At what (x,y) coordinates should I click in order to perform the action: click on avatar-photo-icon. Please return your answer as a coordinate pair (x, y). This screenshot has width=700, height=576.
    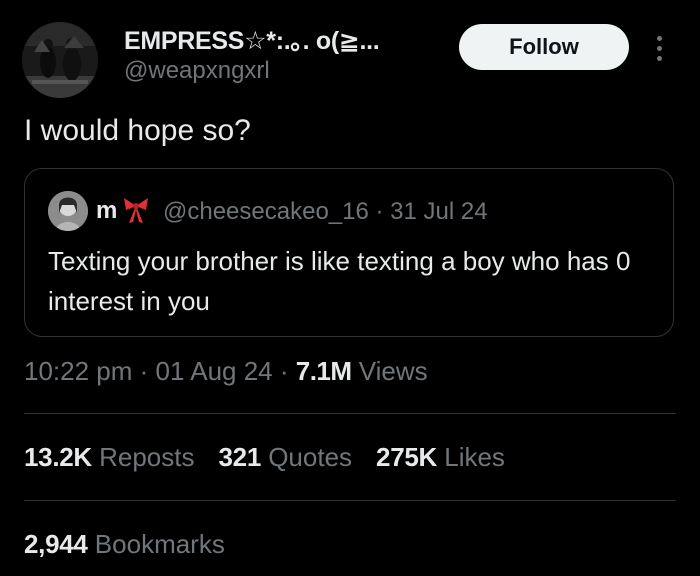
    Looking at the image, I should click on (60, 60).